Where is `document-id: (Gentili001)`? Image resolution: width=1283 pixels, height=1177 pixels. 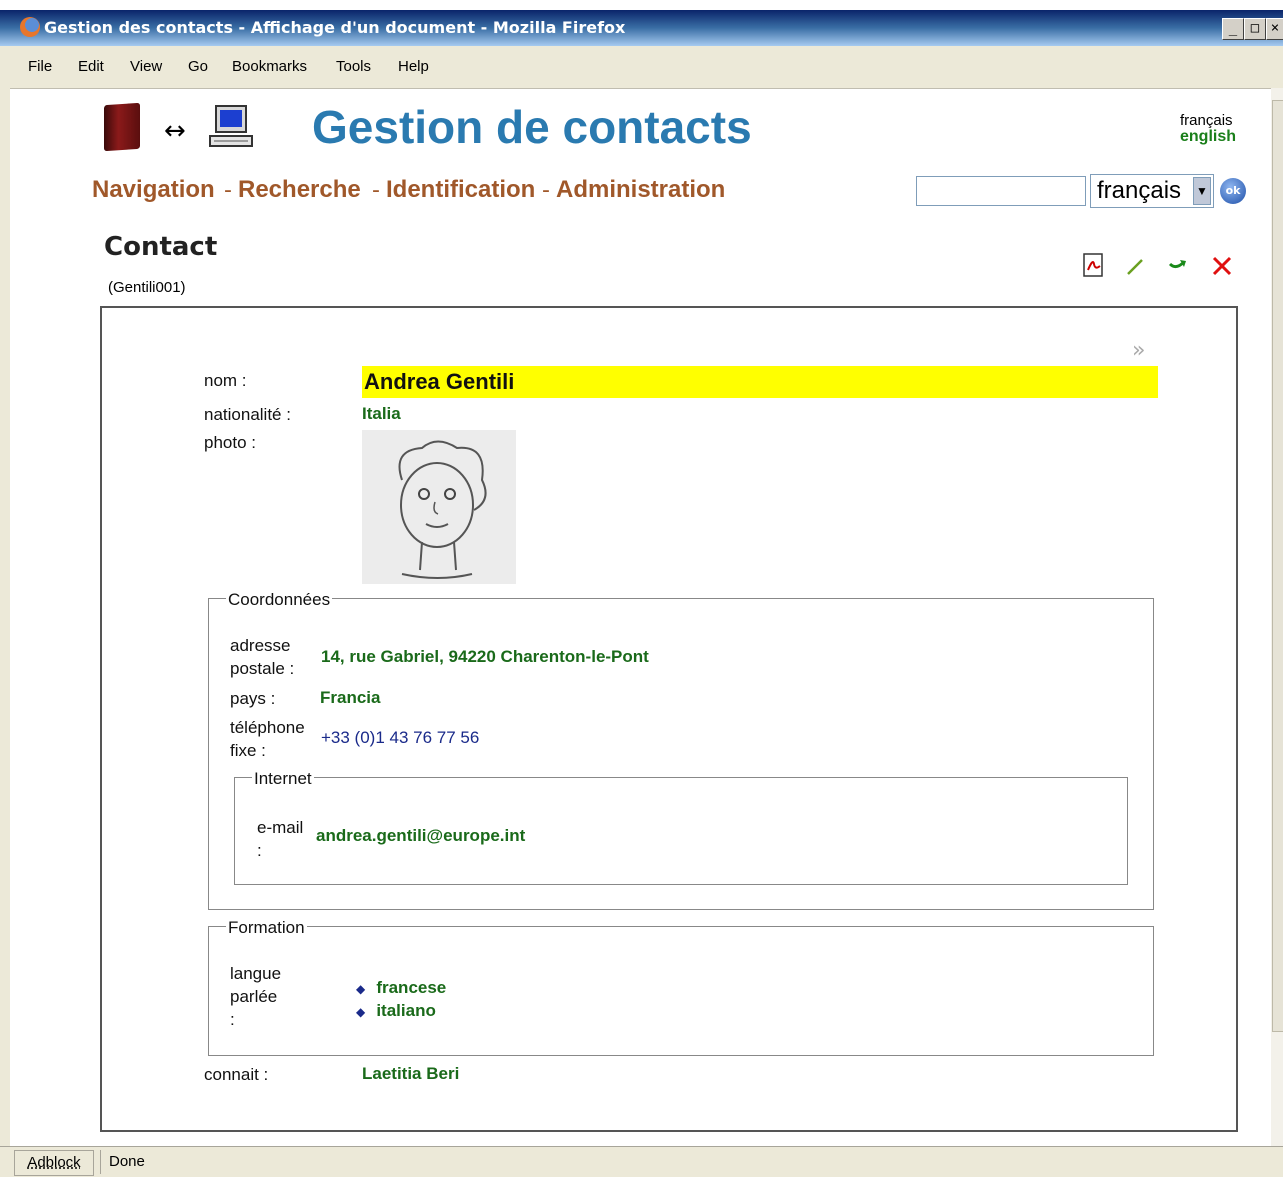 document-id: (Gentili001) is located at coordinates (147, 287).